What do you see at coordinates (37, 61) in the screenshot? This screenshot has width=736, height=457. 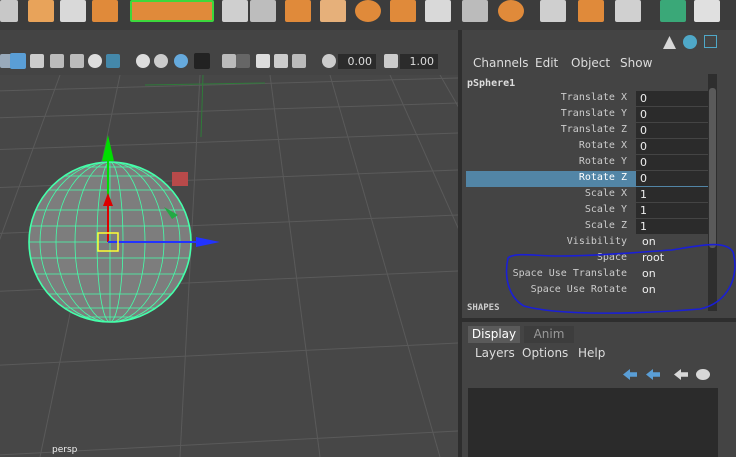 I see `smooth-shade-icon` at bounding box center [37, 61].